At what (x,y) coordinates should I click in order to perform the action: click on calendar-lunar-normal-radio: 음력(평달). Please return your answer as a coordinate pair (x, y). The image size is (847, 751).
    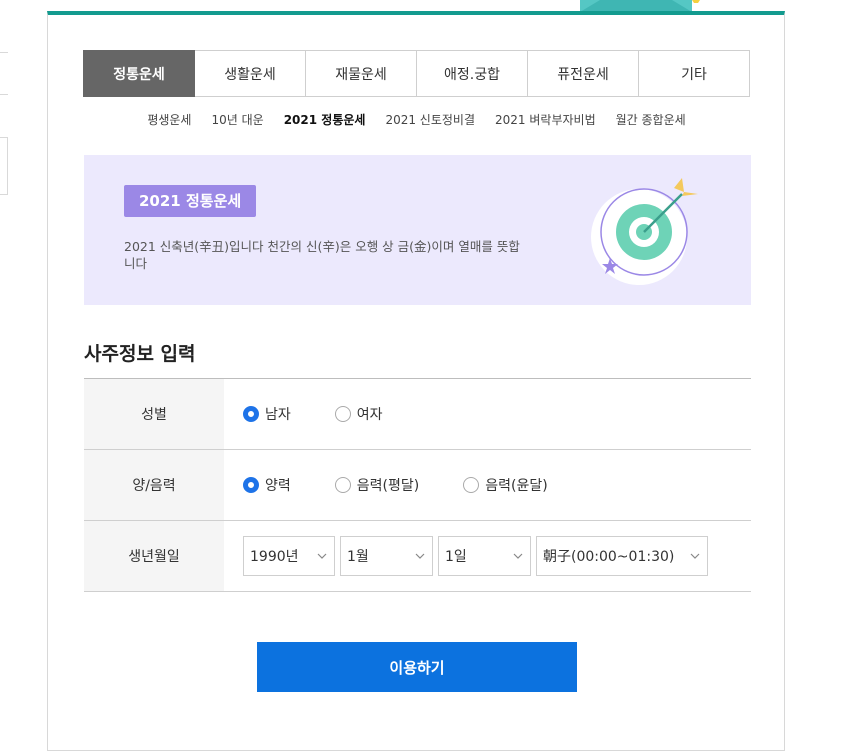
    Looking at the image, I should click on (377, 485).